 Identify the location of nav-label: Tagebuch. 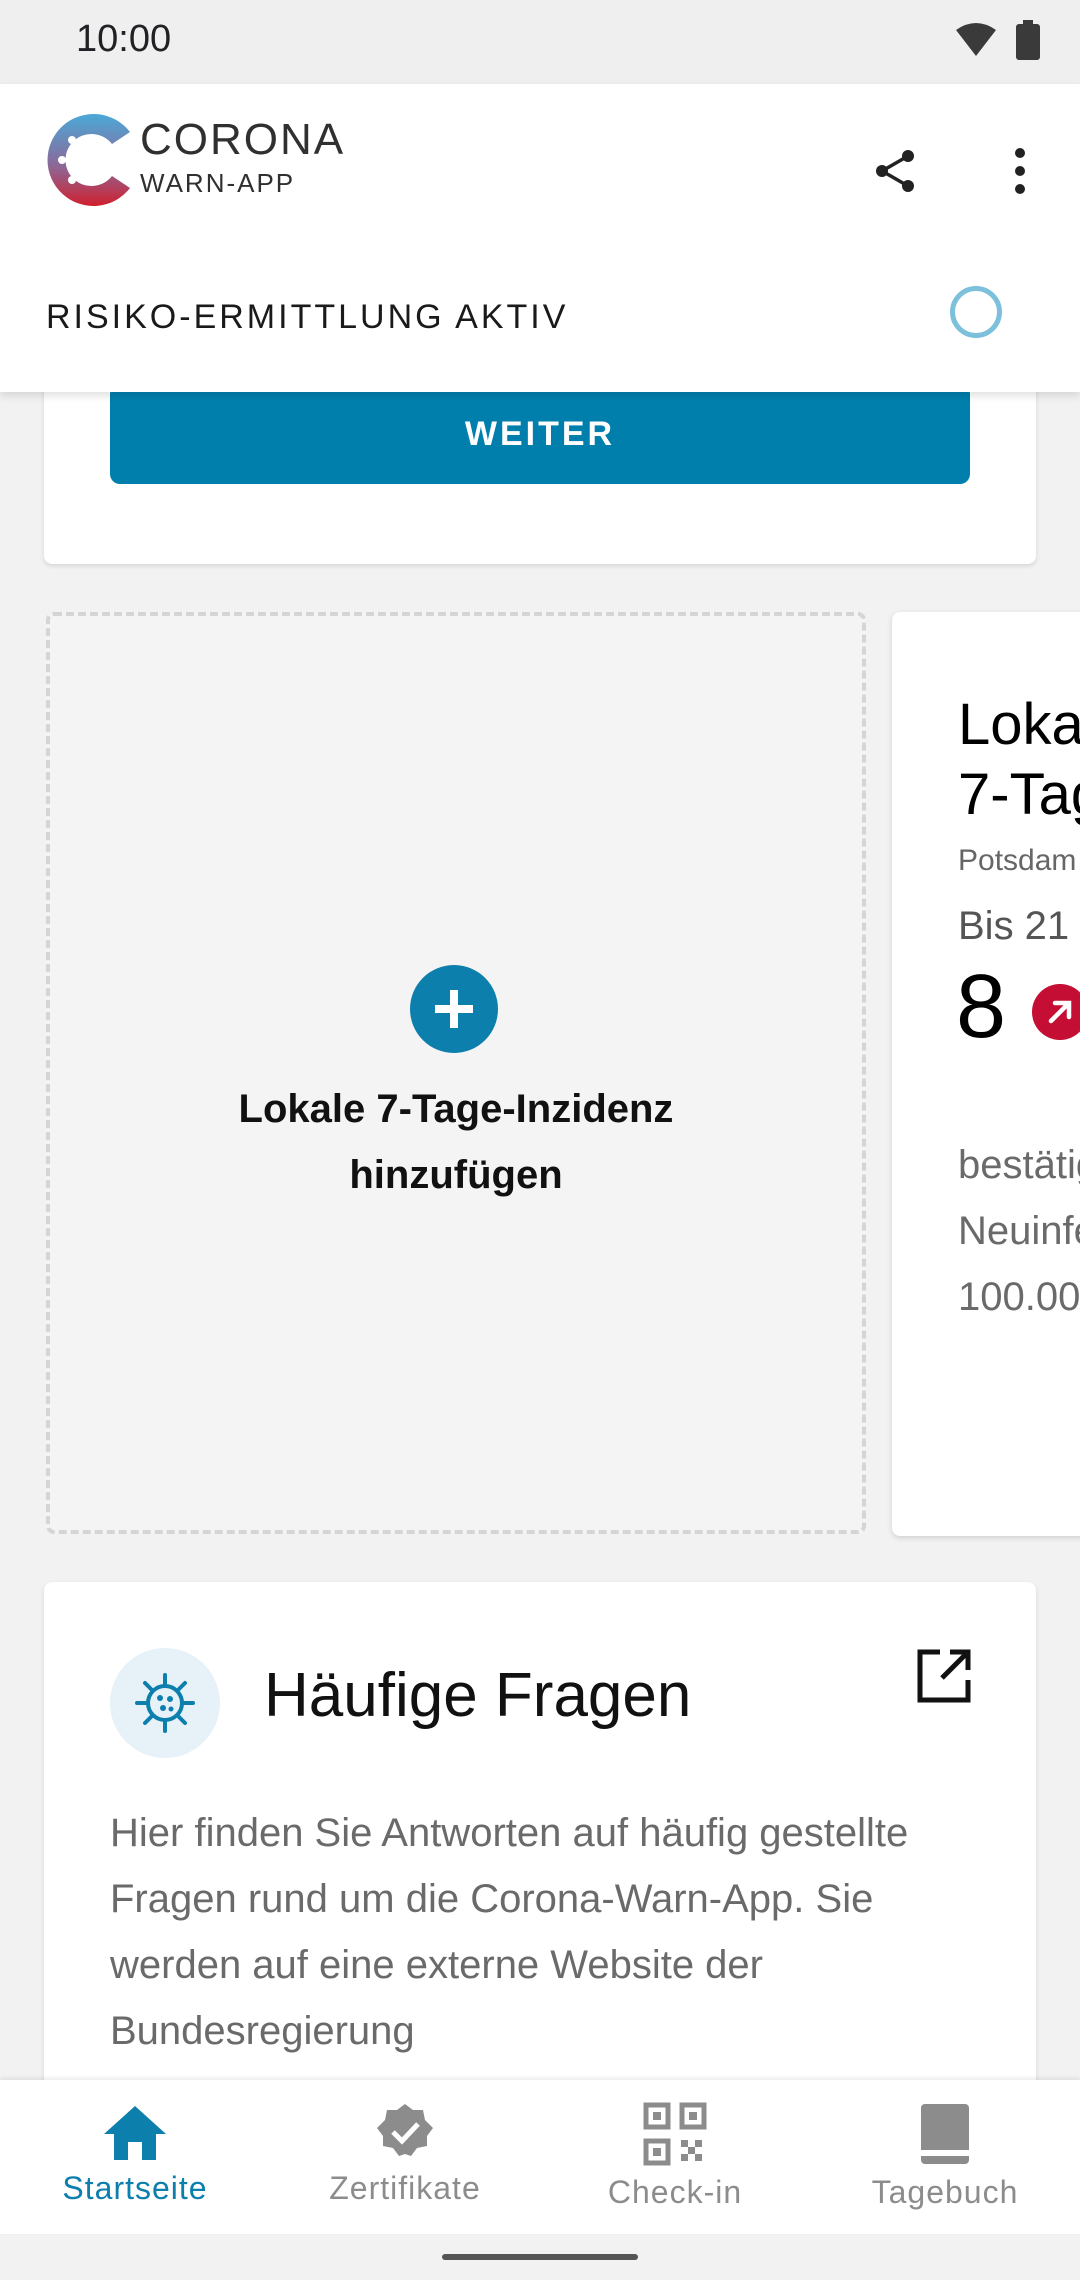
(945, 2192).